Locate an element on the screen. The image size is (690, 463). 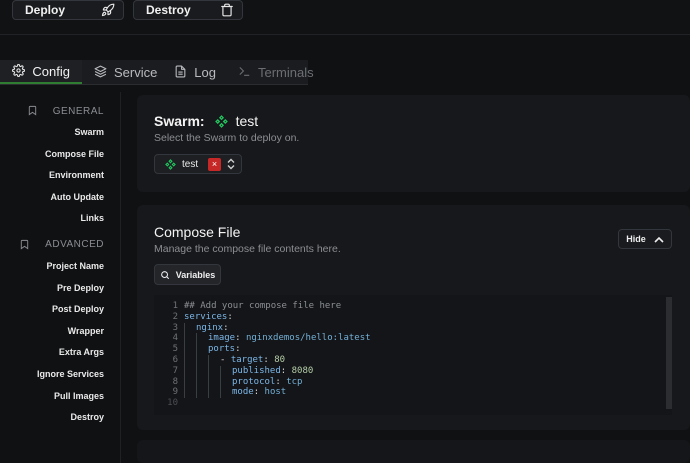
sidebar-heading-general: GENERAL is located at coordinates (56, 111).